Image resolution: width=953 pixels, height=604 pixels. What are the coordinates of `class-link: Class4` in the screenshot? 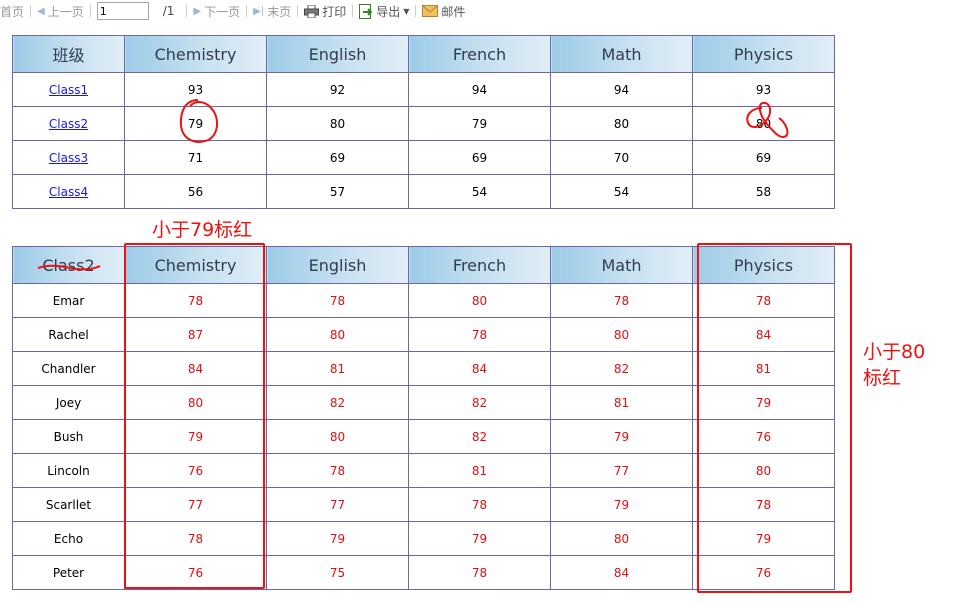 It's located at (68, 192).